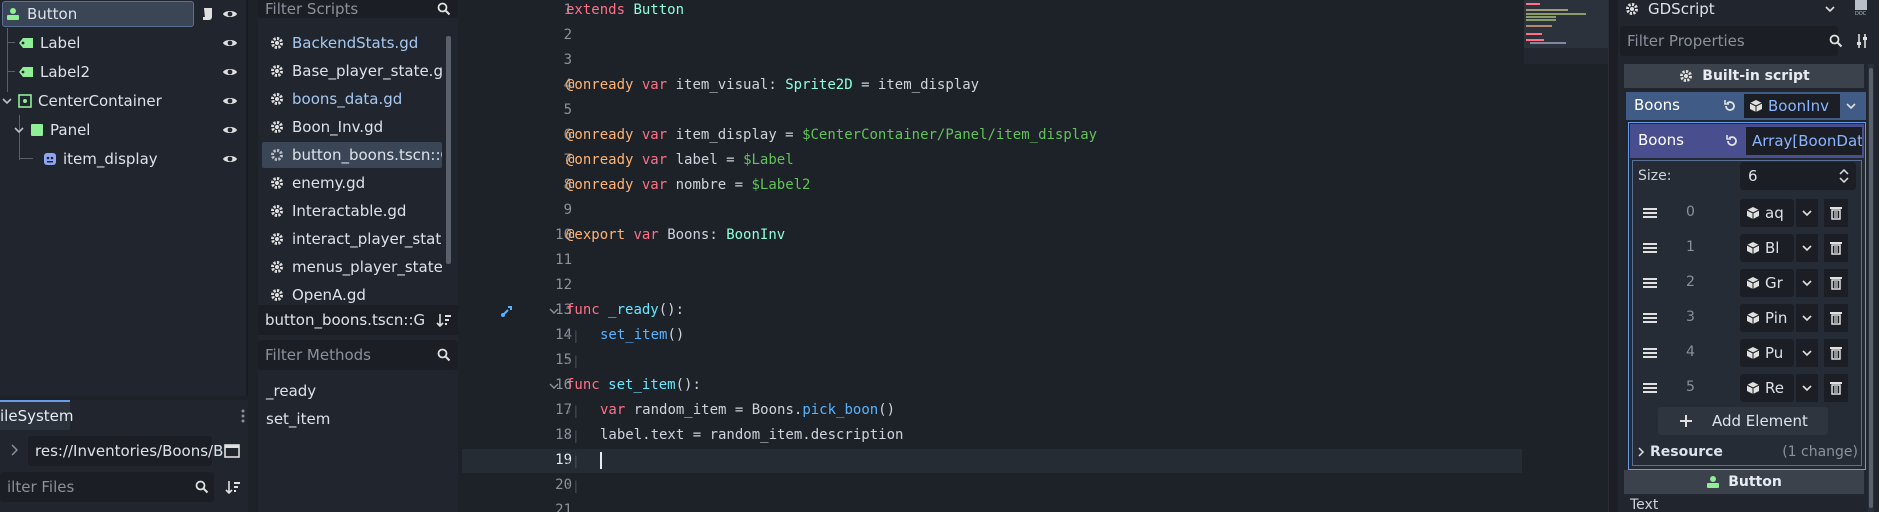 This screenshot has height=512, width=1879. What do you see at coordinates (1748, 452) in the screenshot?
I see `resource-section-row: Resource (1 change)` at bounding box center [1748, 452].